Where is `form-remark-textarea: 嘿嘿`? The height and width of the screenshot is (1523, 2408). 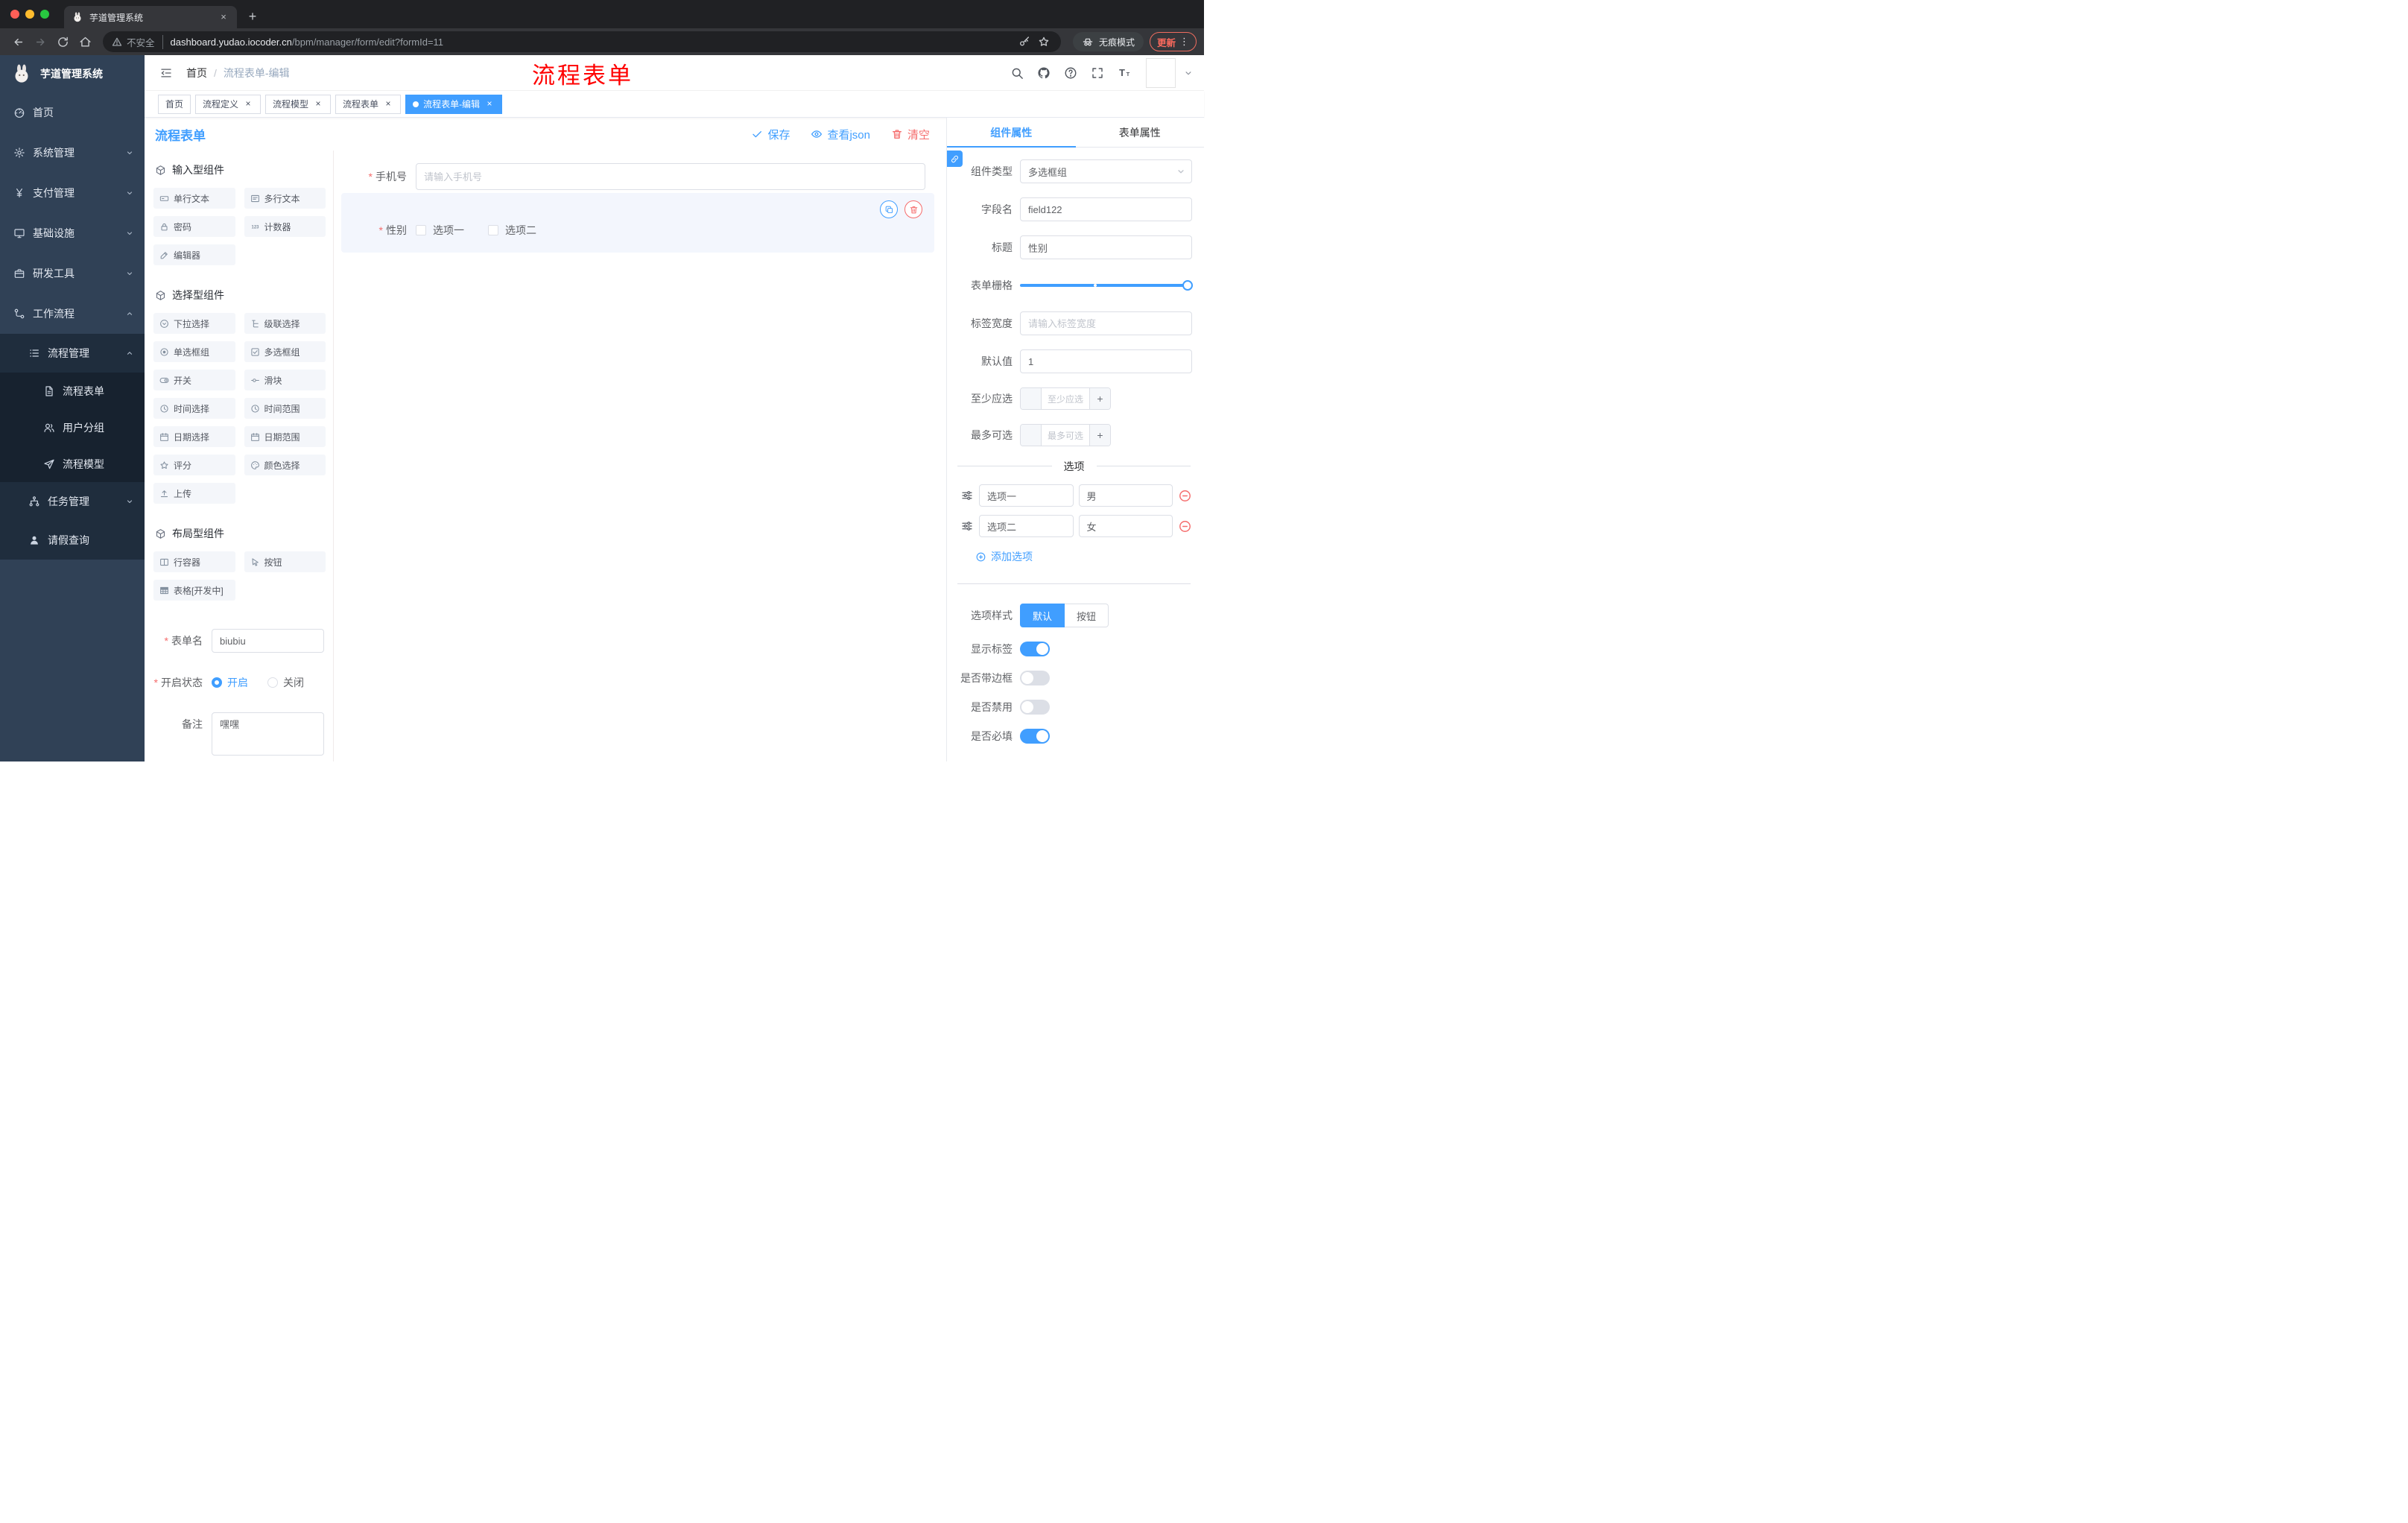 form-remark-textarea: 嘿嘿 is located at coordinates (268, 734).